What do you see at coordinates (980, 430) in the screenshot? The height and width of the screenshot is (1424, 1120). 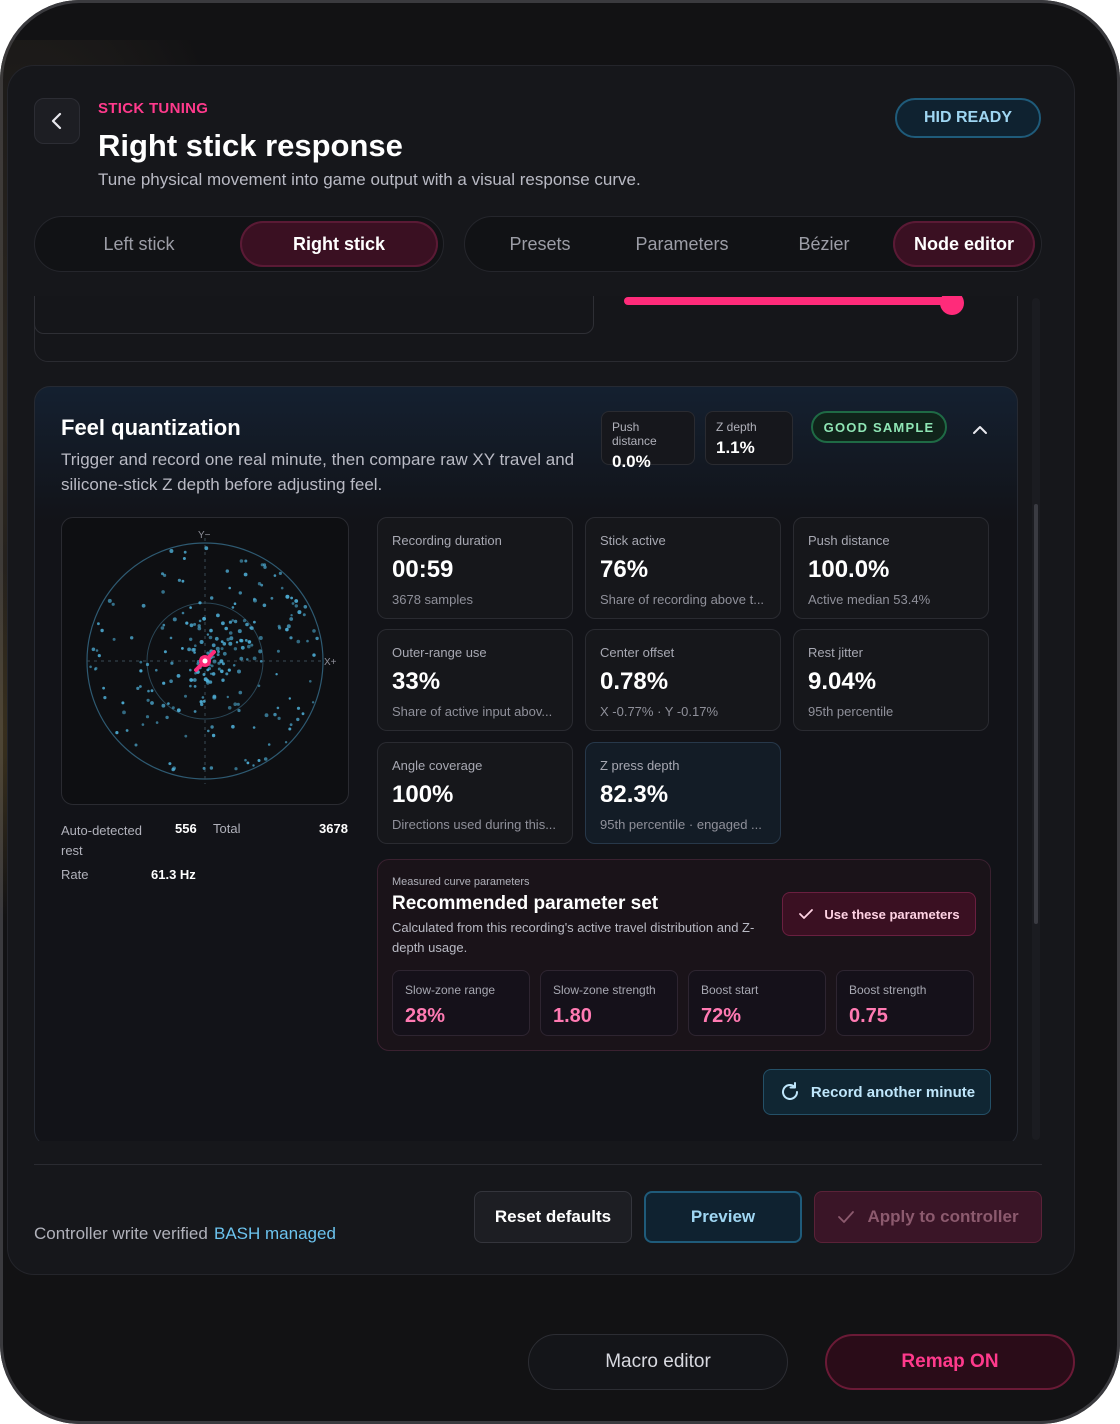 I see `chevron-up-icon` at bounding box center [980, 430].